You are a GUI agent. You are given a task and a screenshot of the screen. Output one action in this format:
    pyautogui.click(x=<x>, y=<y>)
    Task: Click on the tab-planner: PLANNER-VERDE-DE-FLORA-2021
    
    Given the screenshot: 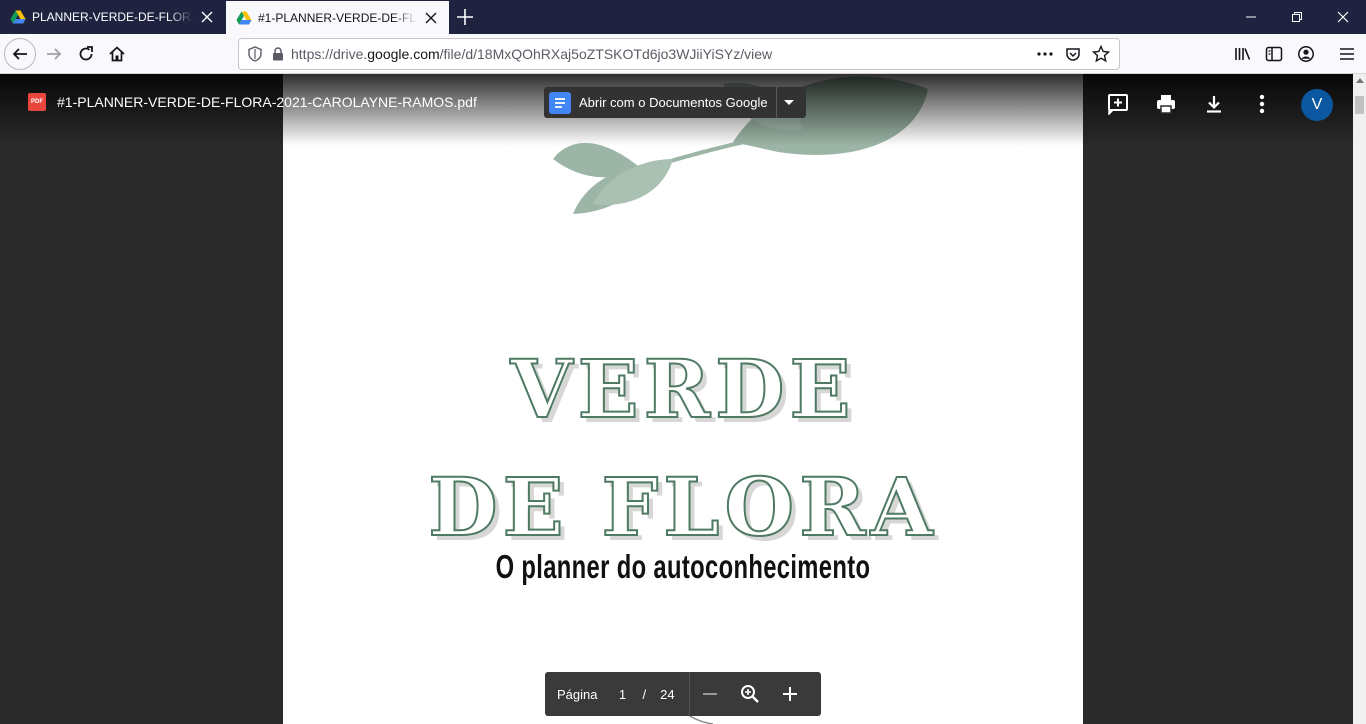 What is the action you would take?
    pyautogui.click(x=112, y=17)
    